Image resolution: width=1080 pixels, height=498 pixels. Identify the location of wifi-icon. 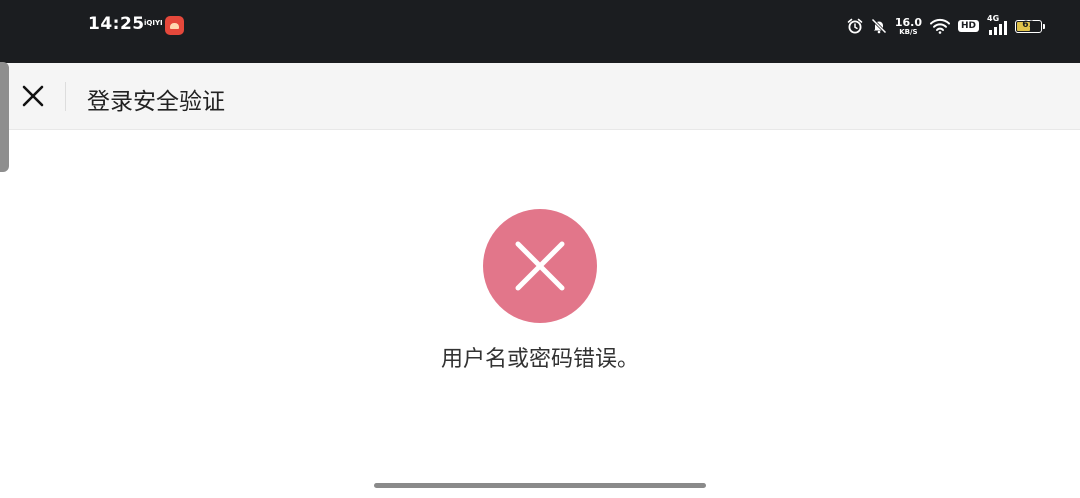
(939, 26).